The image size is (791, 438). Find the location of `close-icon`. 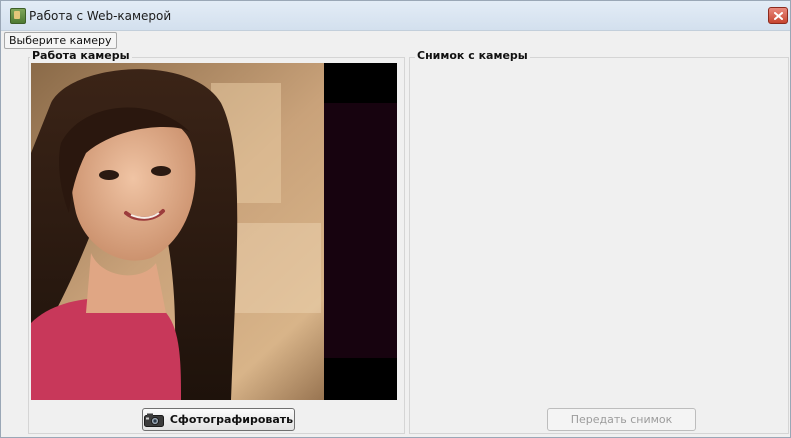

close-icon is located at coordinates (778, 16).